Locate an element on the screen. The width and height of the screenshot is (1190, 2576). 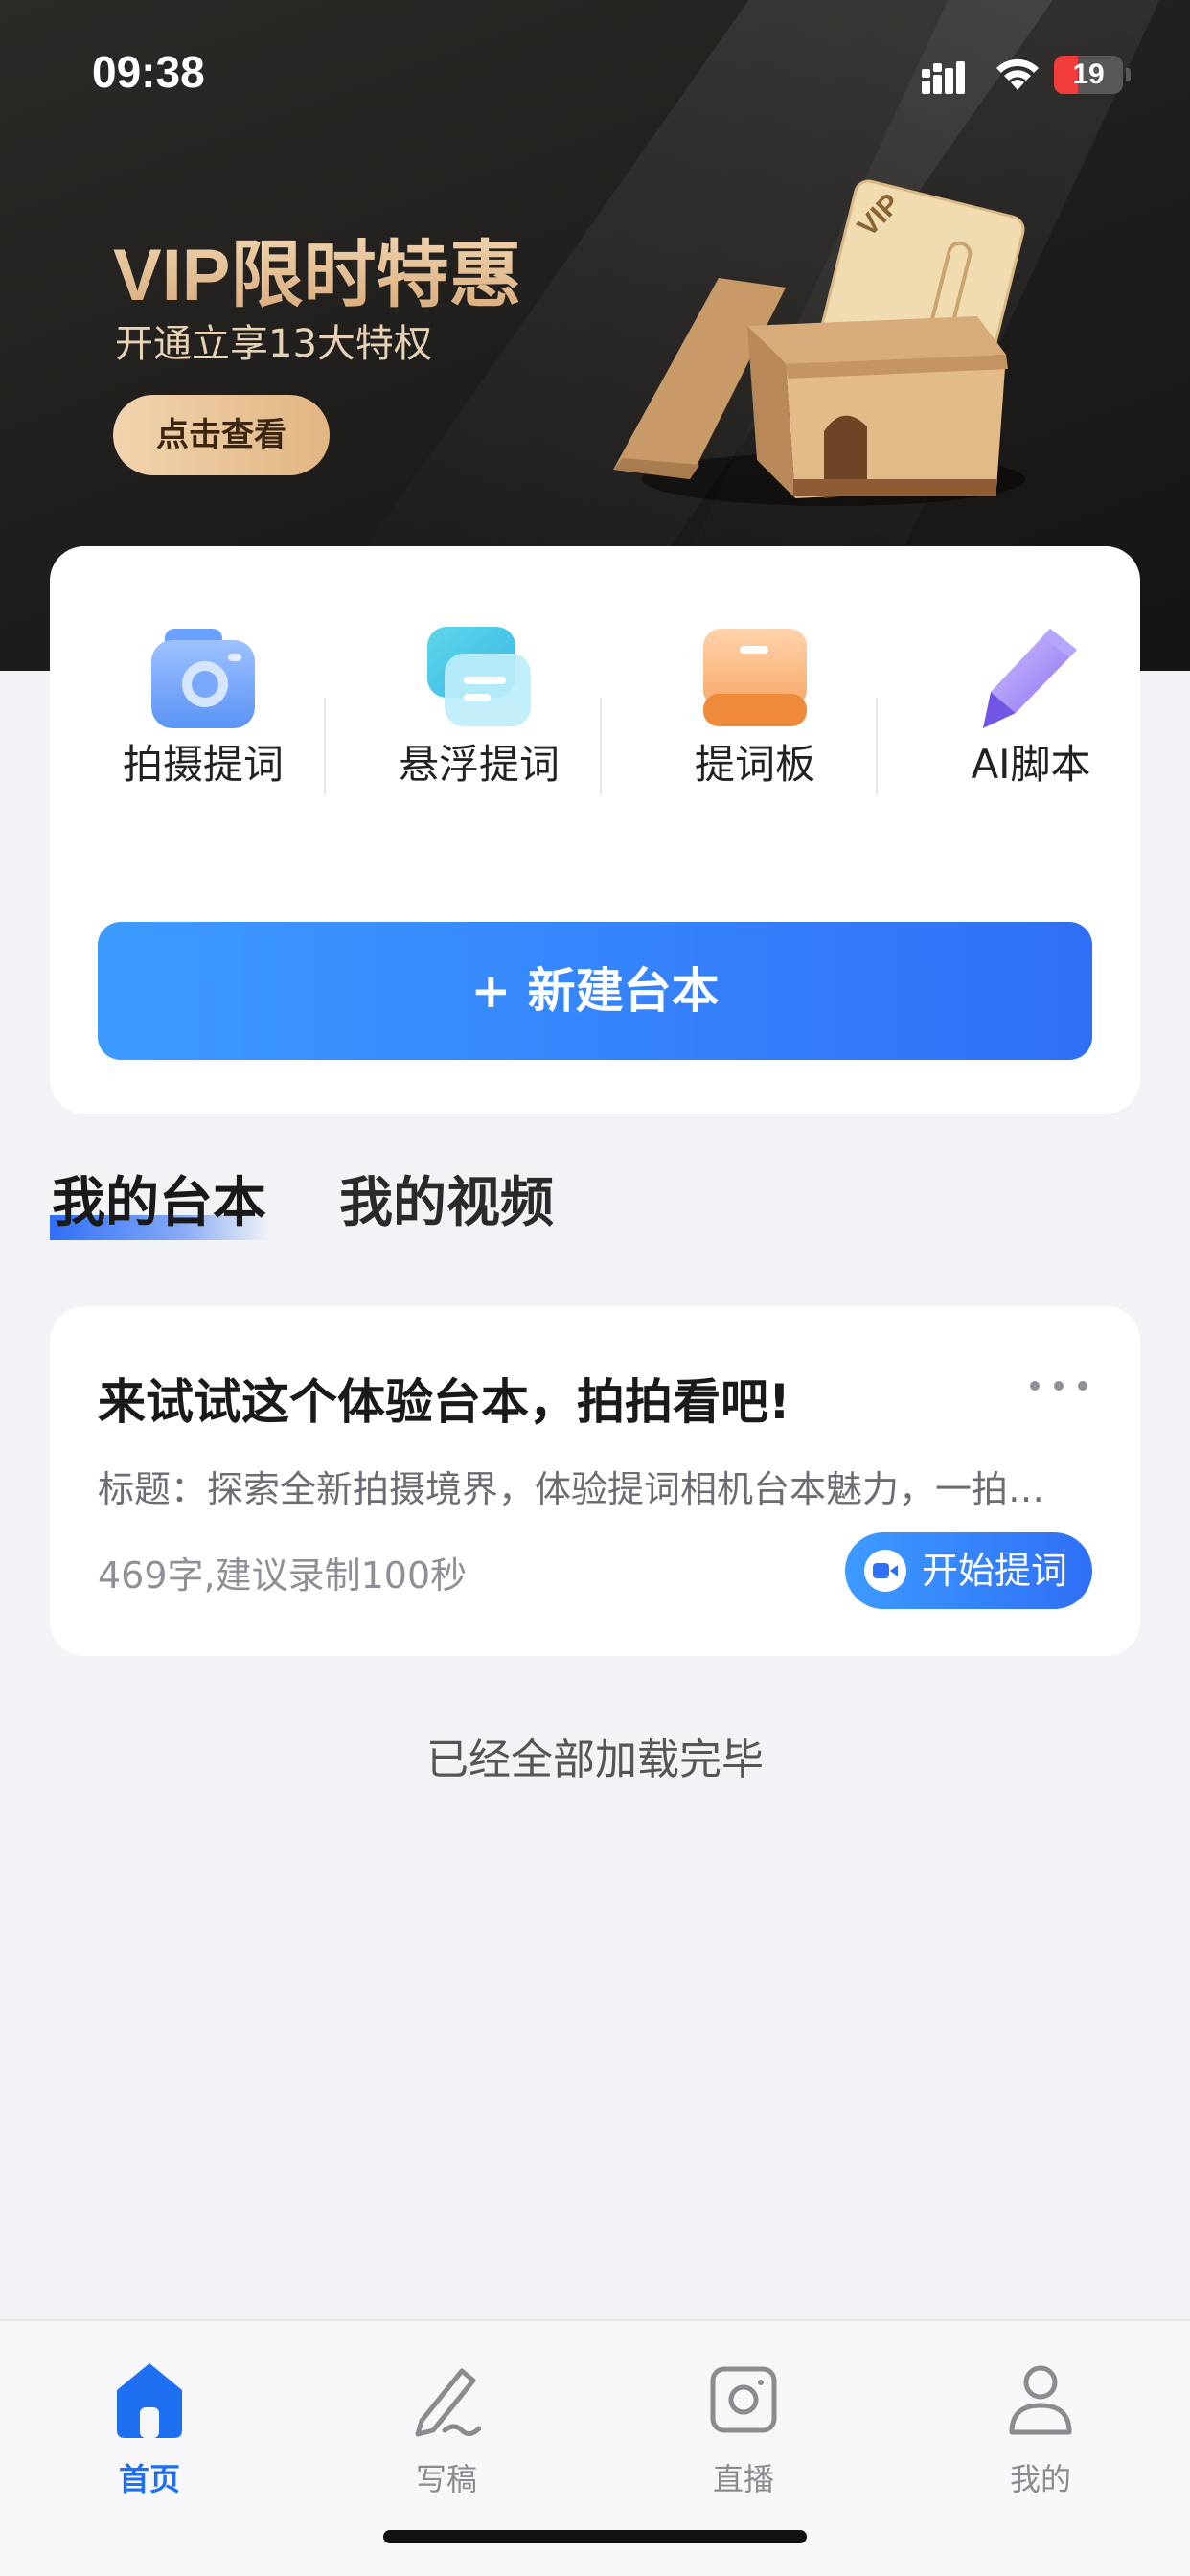
new-script-button: + 新建台本 is located at coordinates (595, 991).